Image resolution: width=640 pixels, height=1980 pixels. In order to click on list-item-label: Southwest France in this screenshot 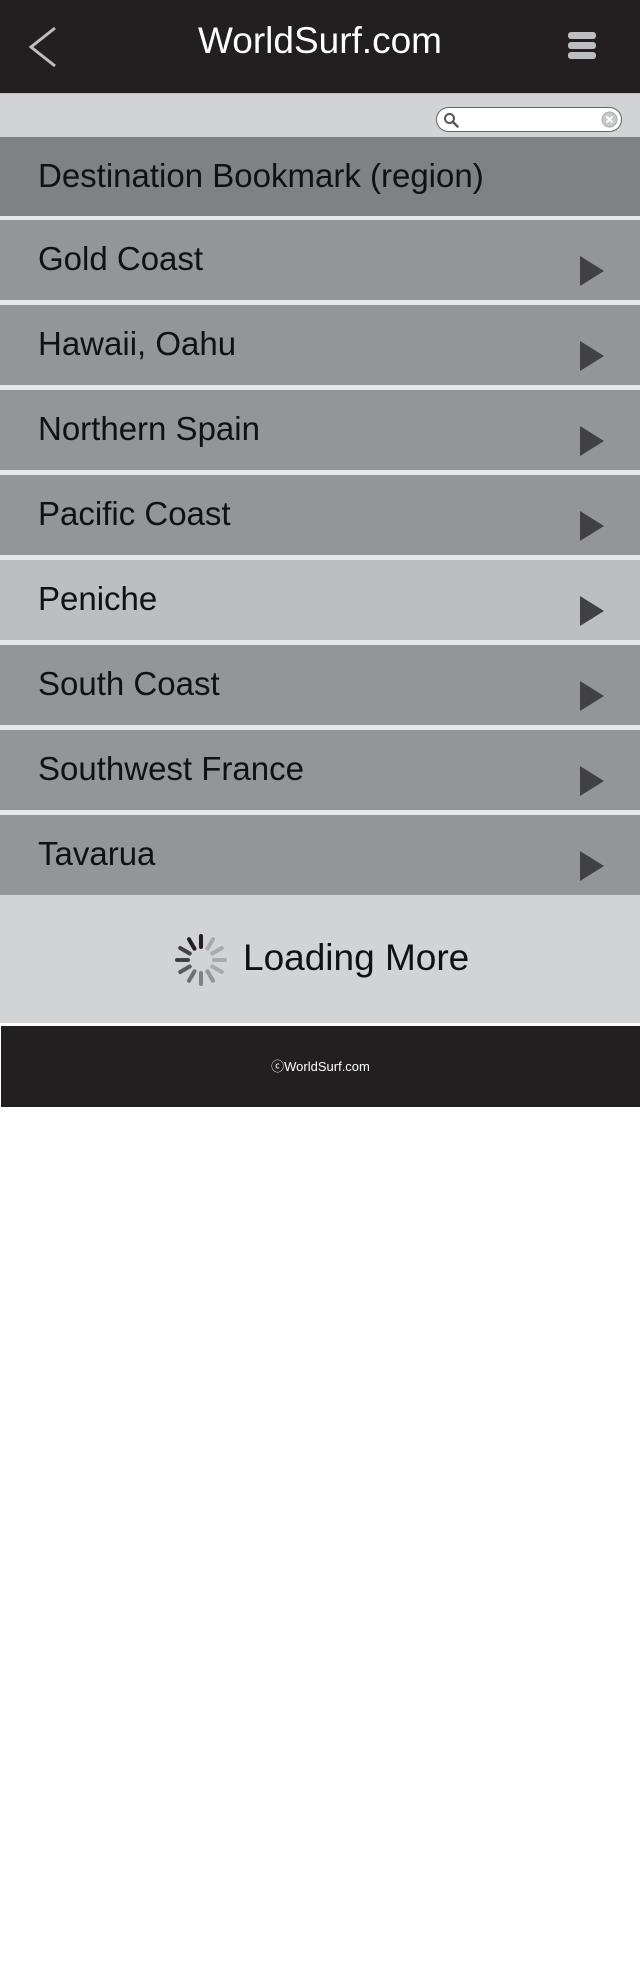, I will do `click(171, 768)`.